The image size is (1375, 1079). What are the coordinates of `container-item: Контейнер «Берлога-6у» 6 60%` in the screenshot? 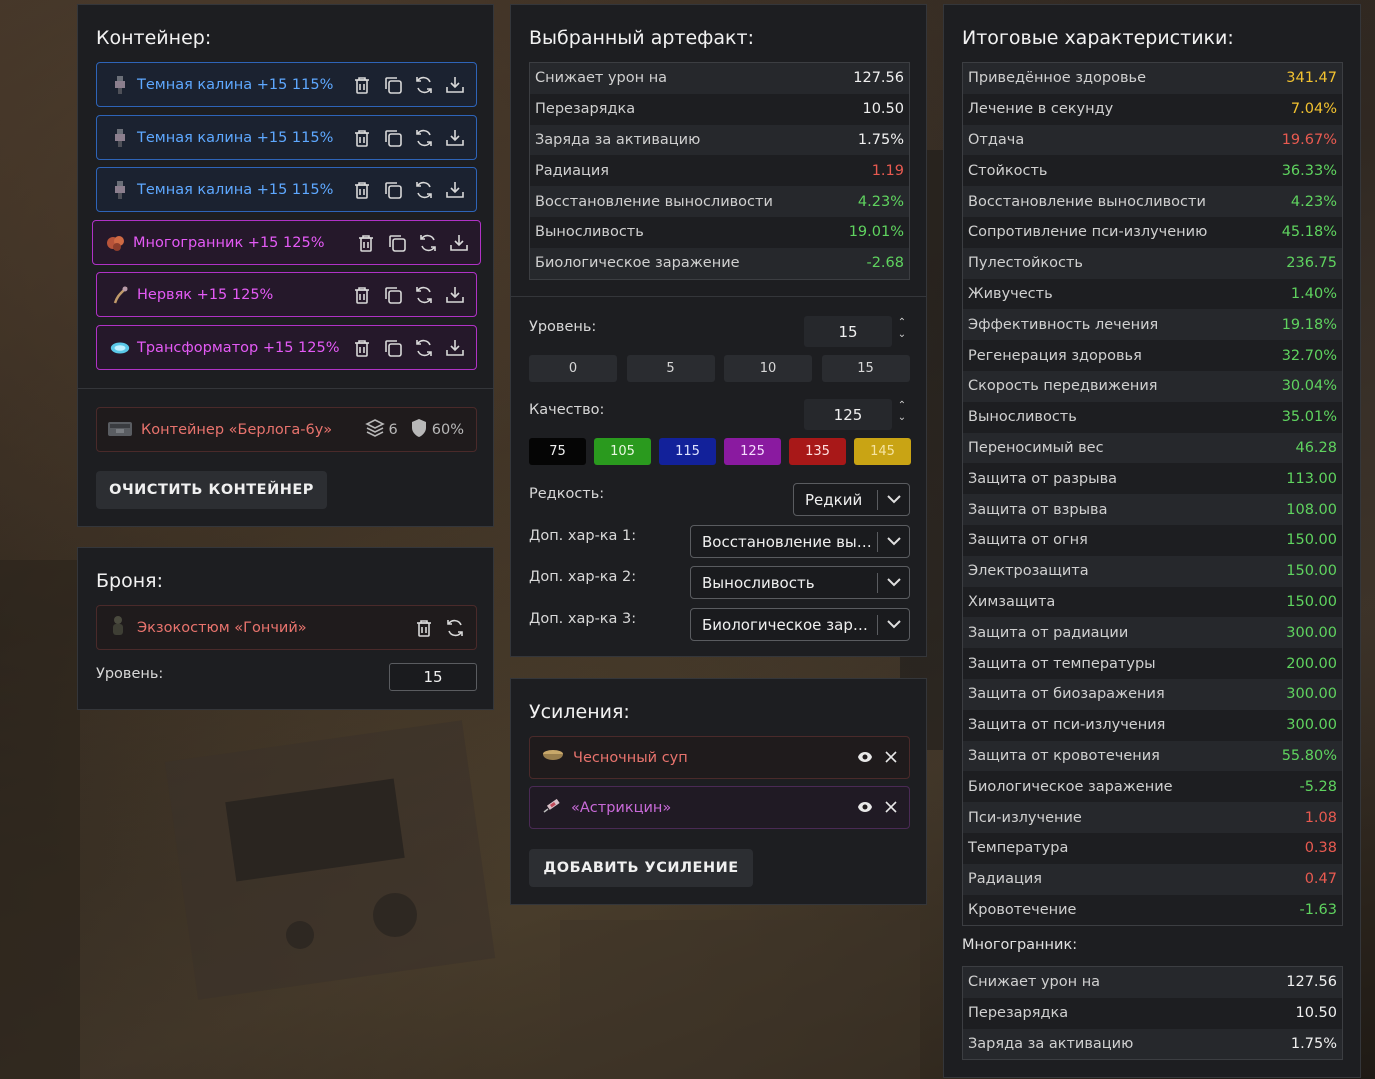 It's located at (286, 429).